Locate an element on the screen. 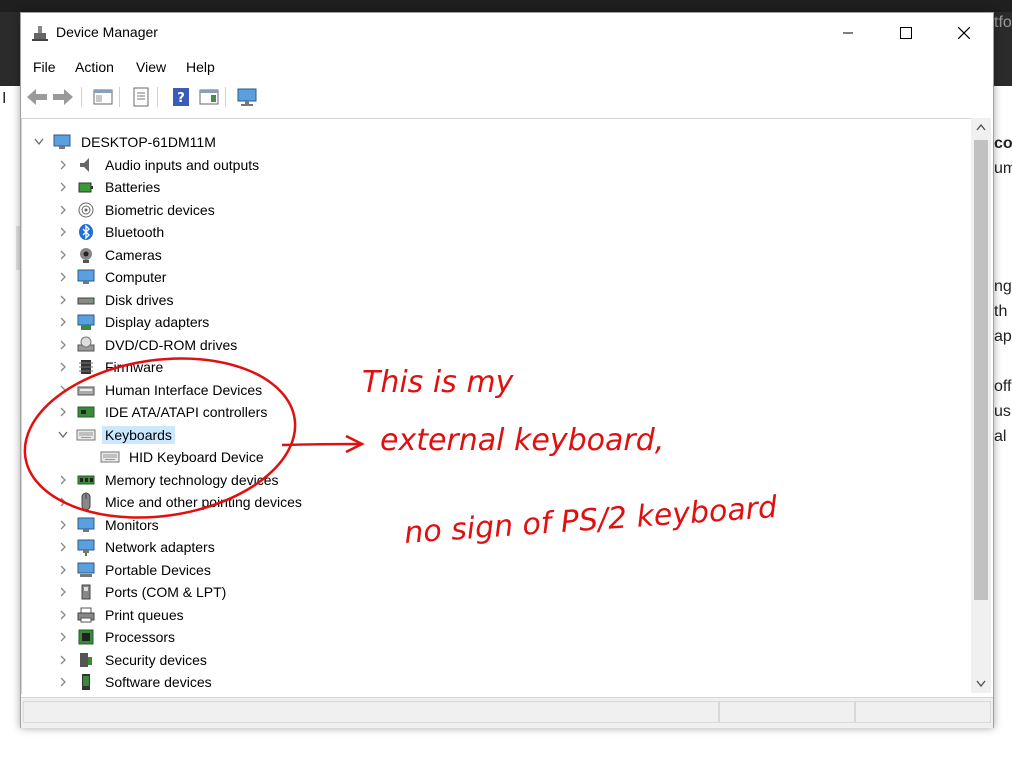 Image resolution: width=1012 pixels, height=760 pixels. tree-category-item: Network adapters is located at coordinates (137, 547).